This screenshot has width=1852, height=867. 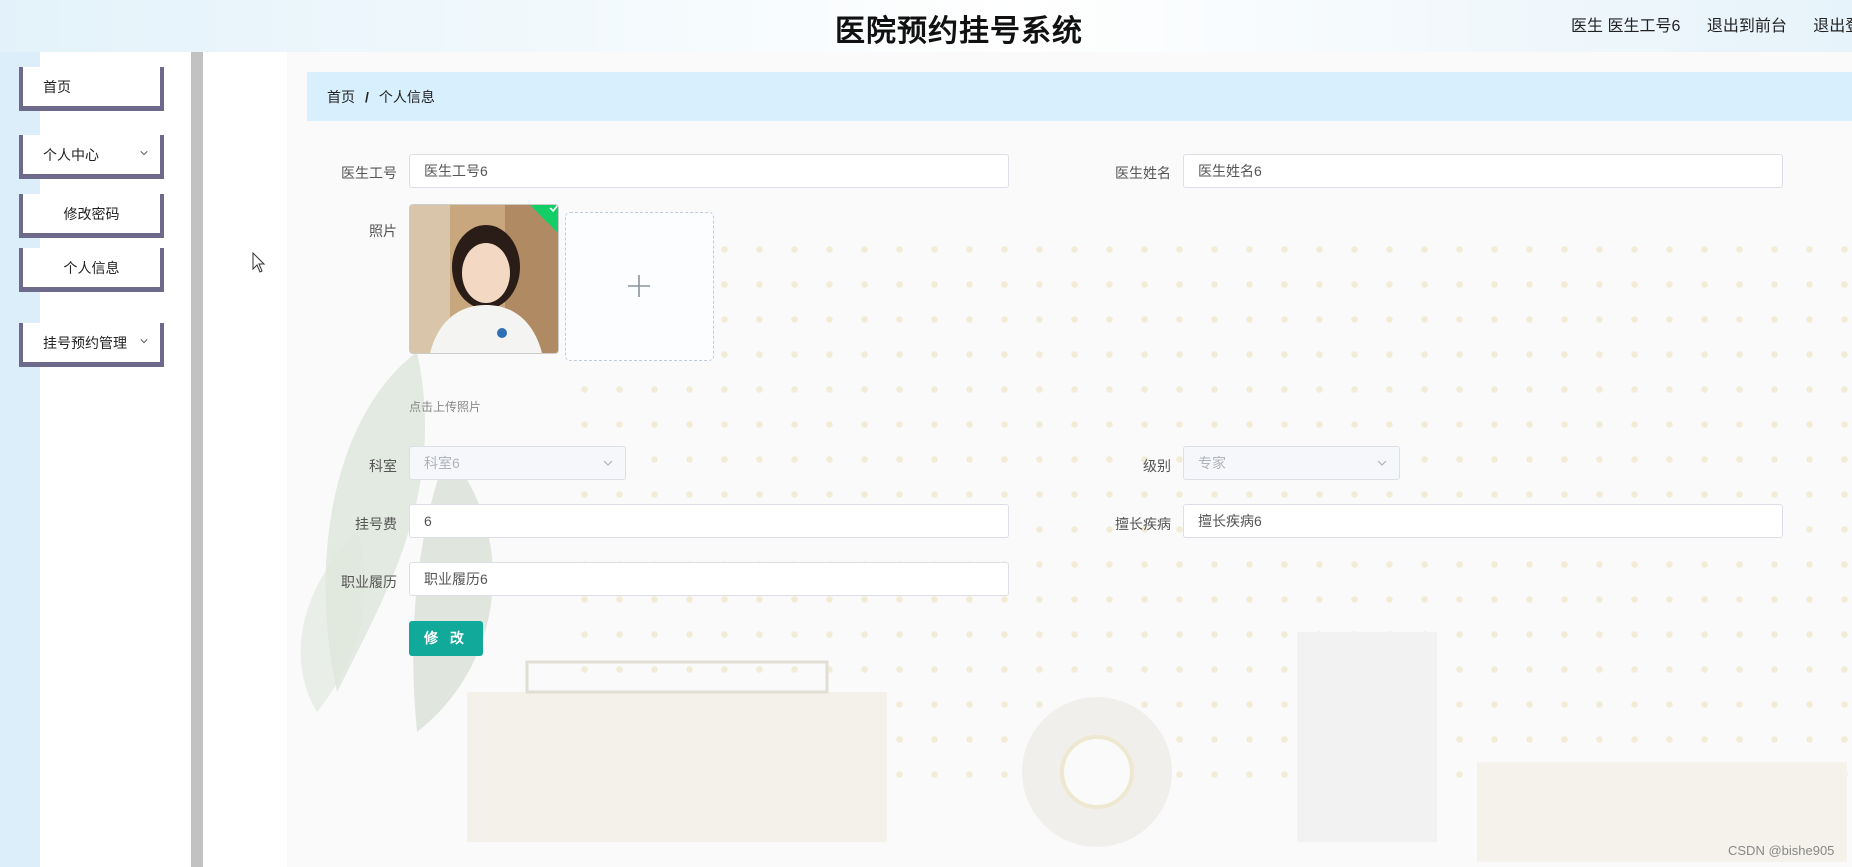 What do you see at coordinates (57, 86) in the screenshot?
I see `sidebar-item-label: 首页` at bounding box center [57, 86].